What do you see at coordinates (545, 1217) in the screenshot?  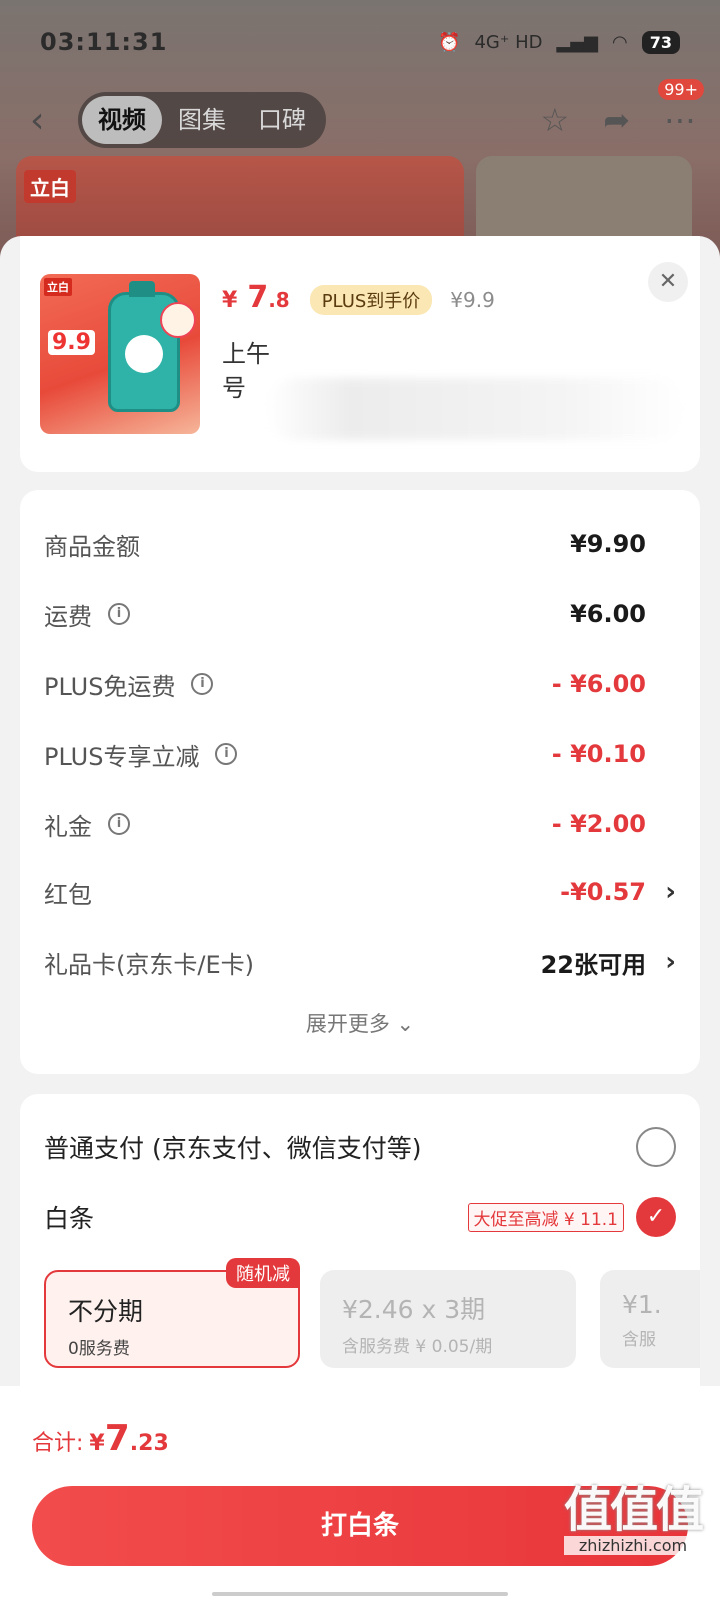 I see `promo-tag: 大促至高减 ¥ 11.1` at bounding box center [545, 1217].